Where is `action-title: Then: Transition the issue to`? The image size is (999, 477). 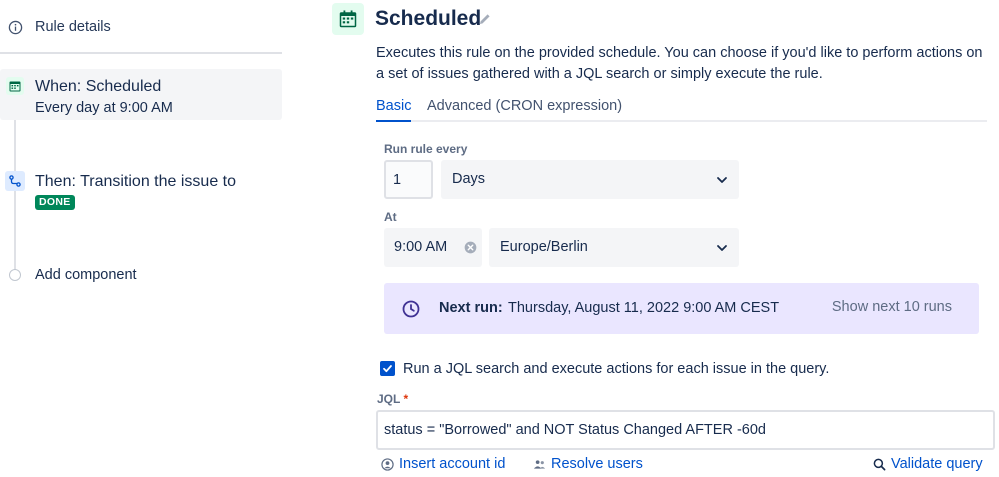 action-title: Then: Transition the issue to is located at coordinates (135, 181).